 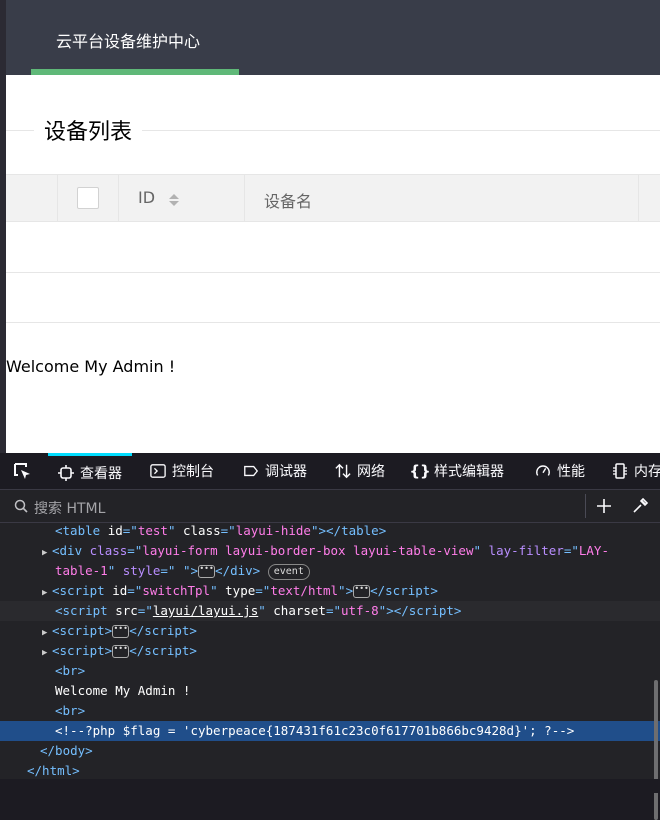 I want to click on tab-style-editor: {} 样式编辑器, so click(x=456, y=471).